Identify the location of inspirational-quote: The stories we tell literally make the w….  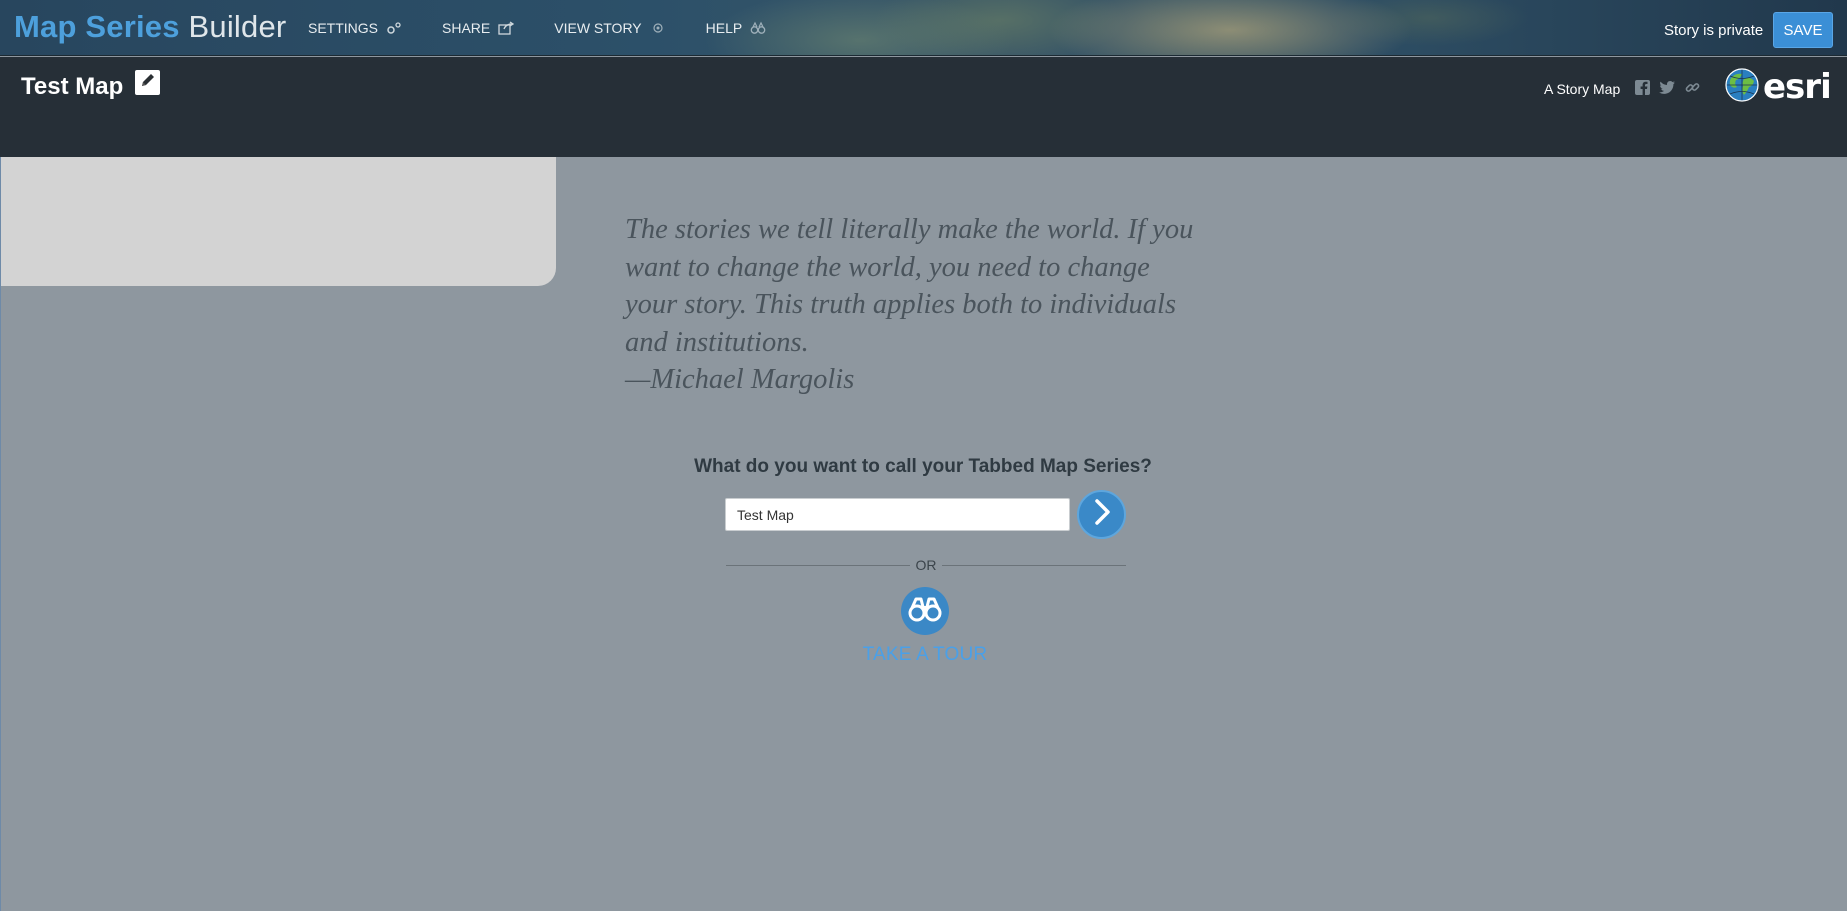
(935, 305).